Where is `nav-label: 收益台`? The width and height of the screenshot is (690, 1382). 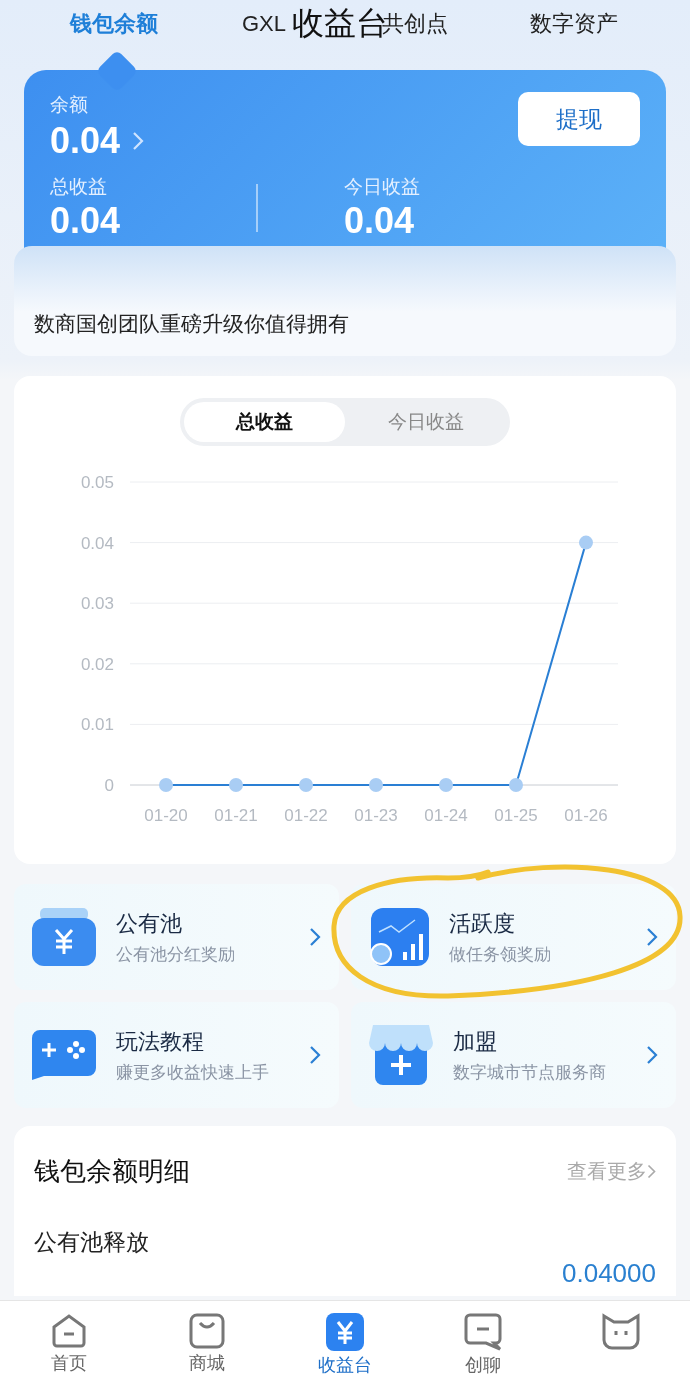 nav-label: 收益台 is located at coordinates (345, 1365).